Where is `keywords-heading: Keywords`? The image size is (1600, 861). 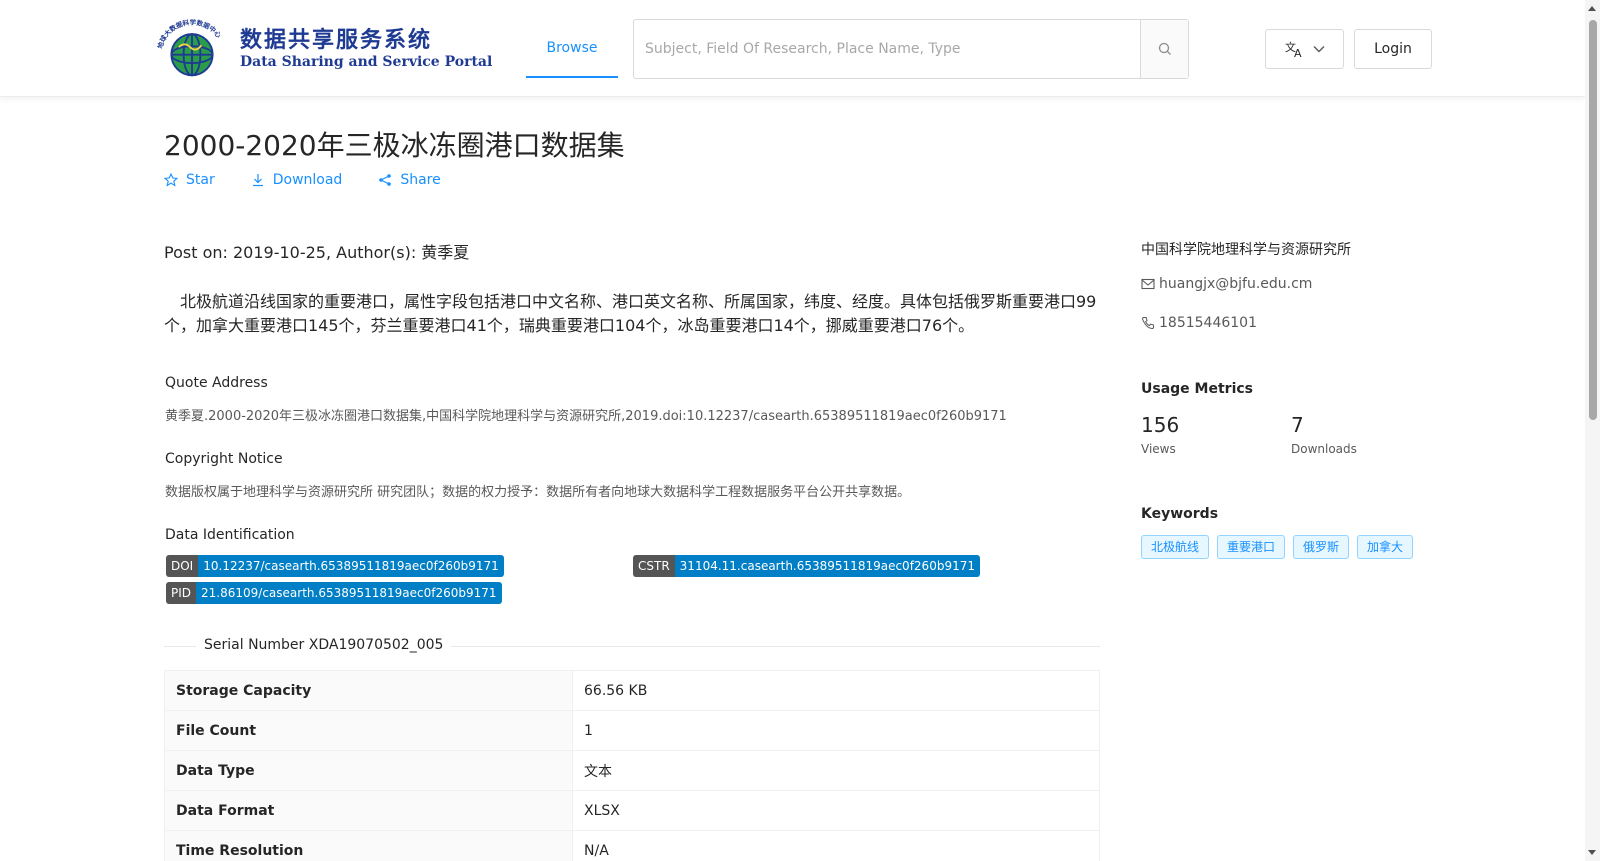 keywords-heading: Keywords is located at coordinates (1180, 514).